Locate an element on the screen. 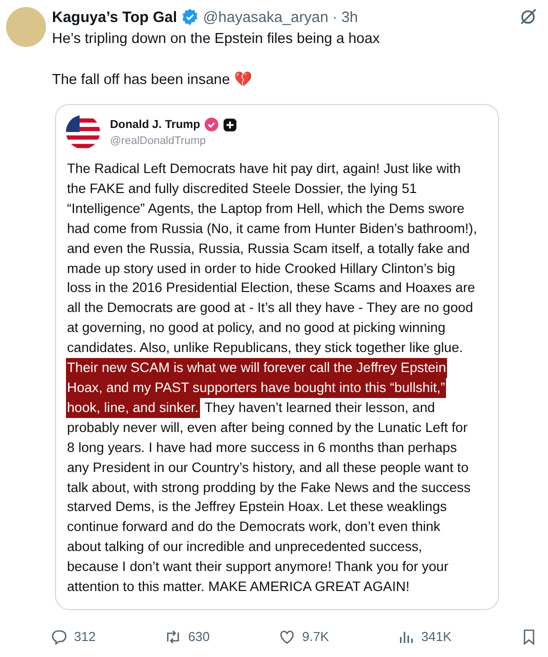  author-handle: @hayasaka_aryan is located at coordinates (265, 17).